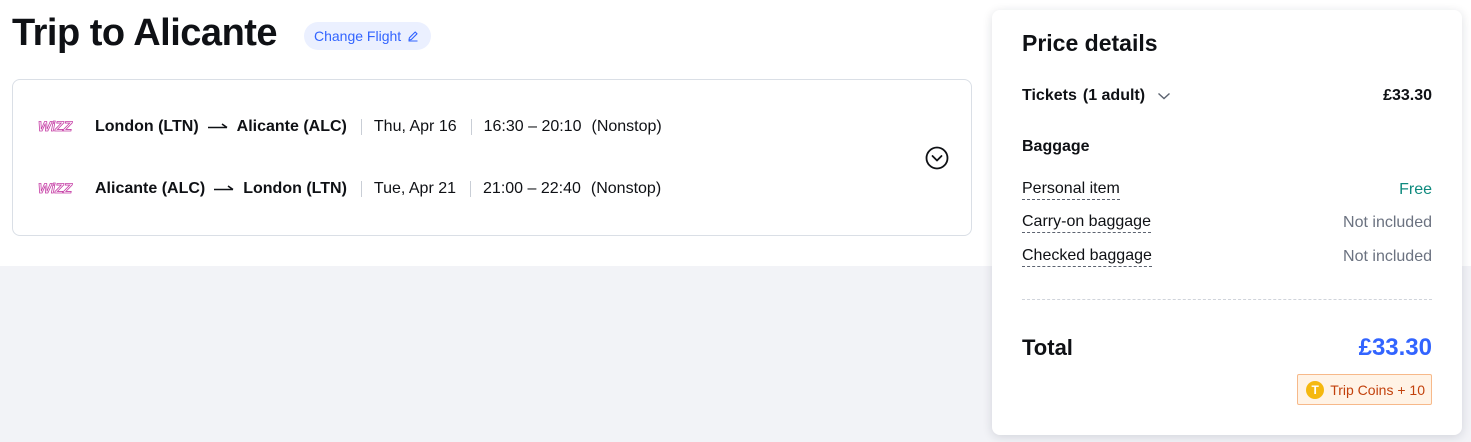  What do you see at coordinates (1090, 43) in the screenshot?
I see `price-details-title: Price details` at bounding box center [1090, 43].